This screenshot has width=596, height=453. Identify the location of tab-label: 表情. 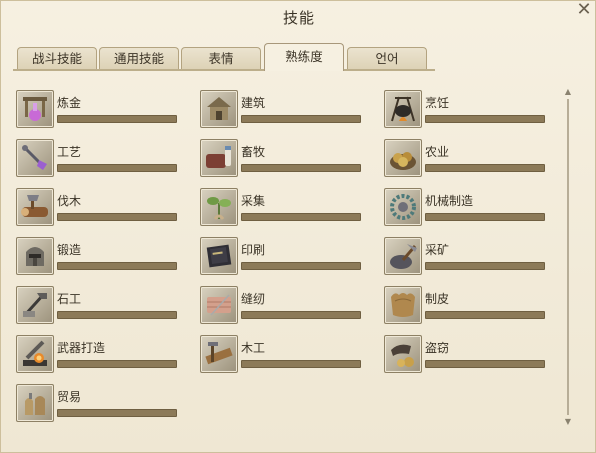
(221, 58).